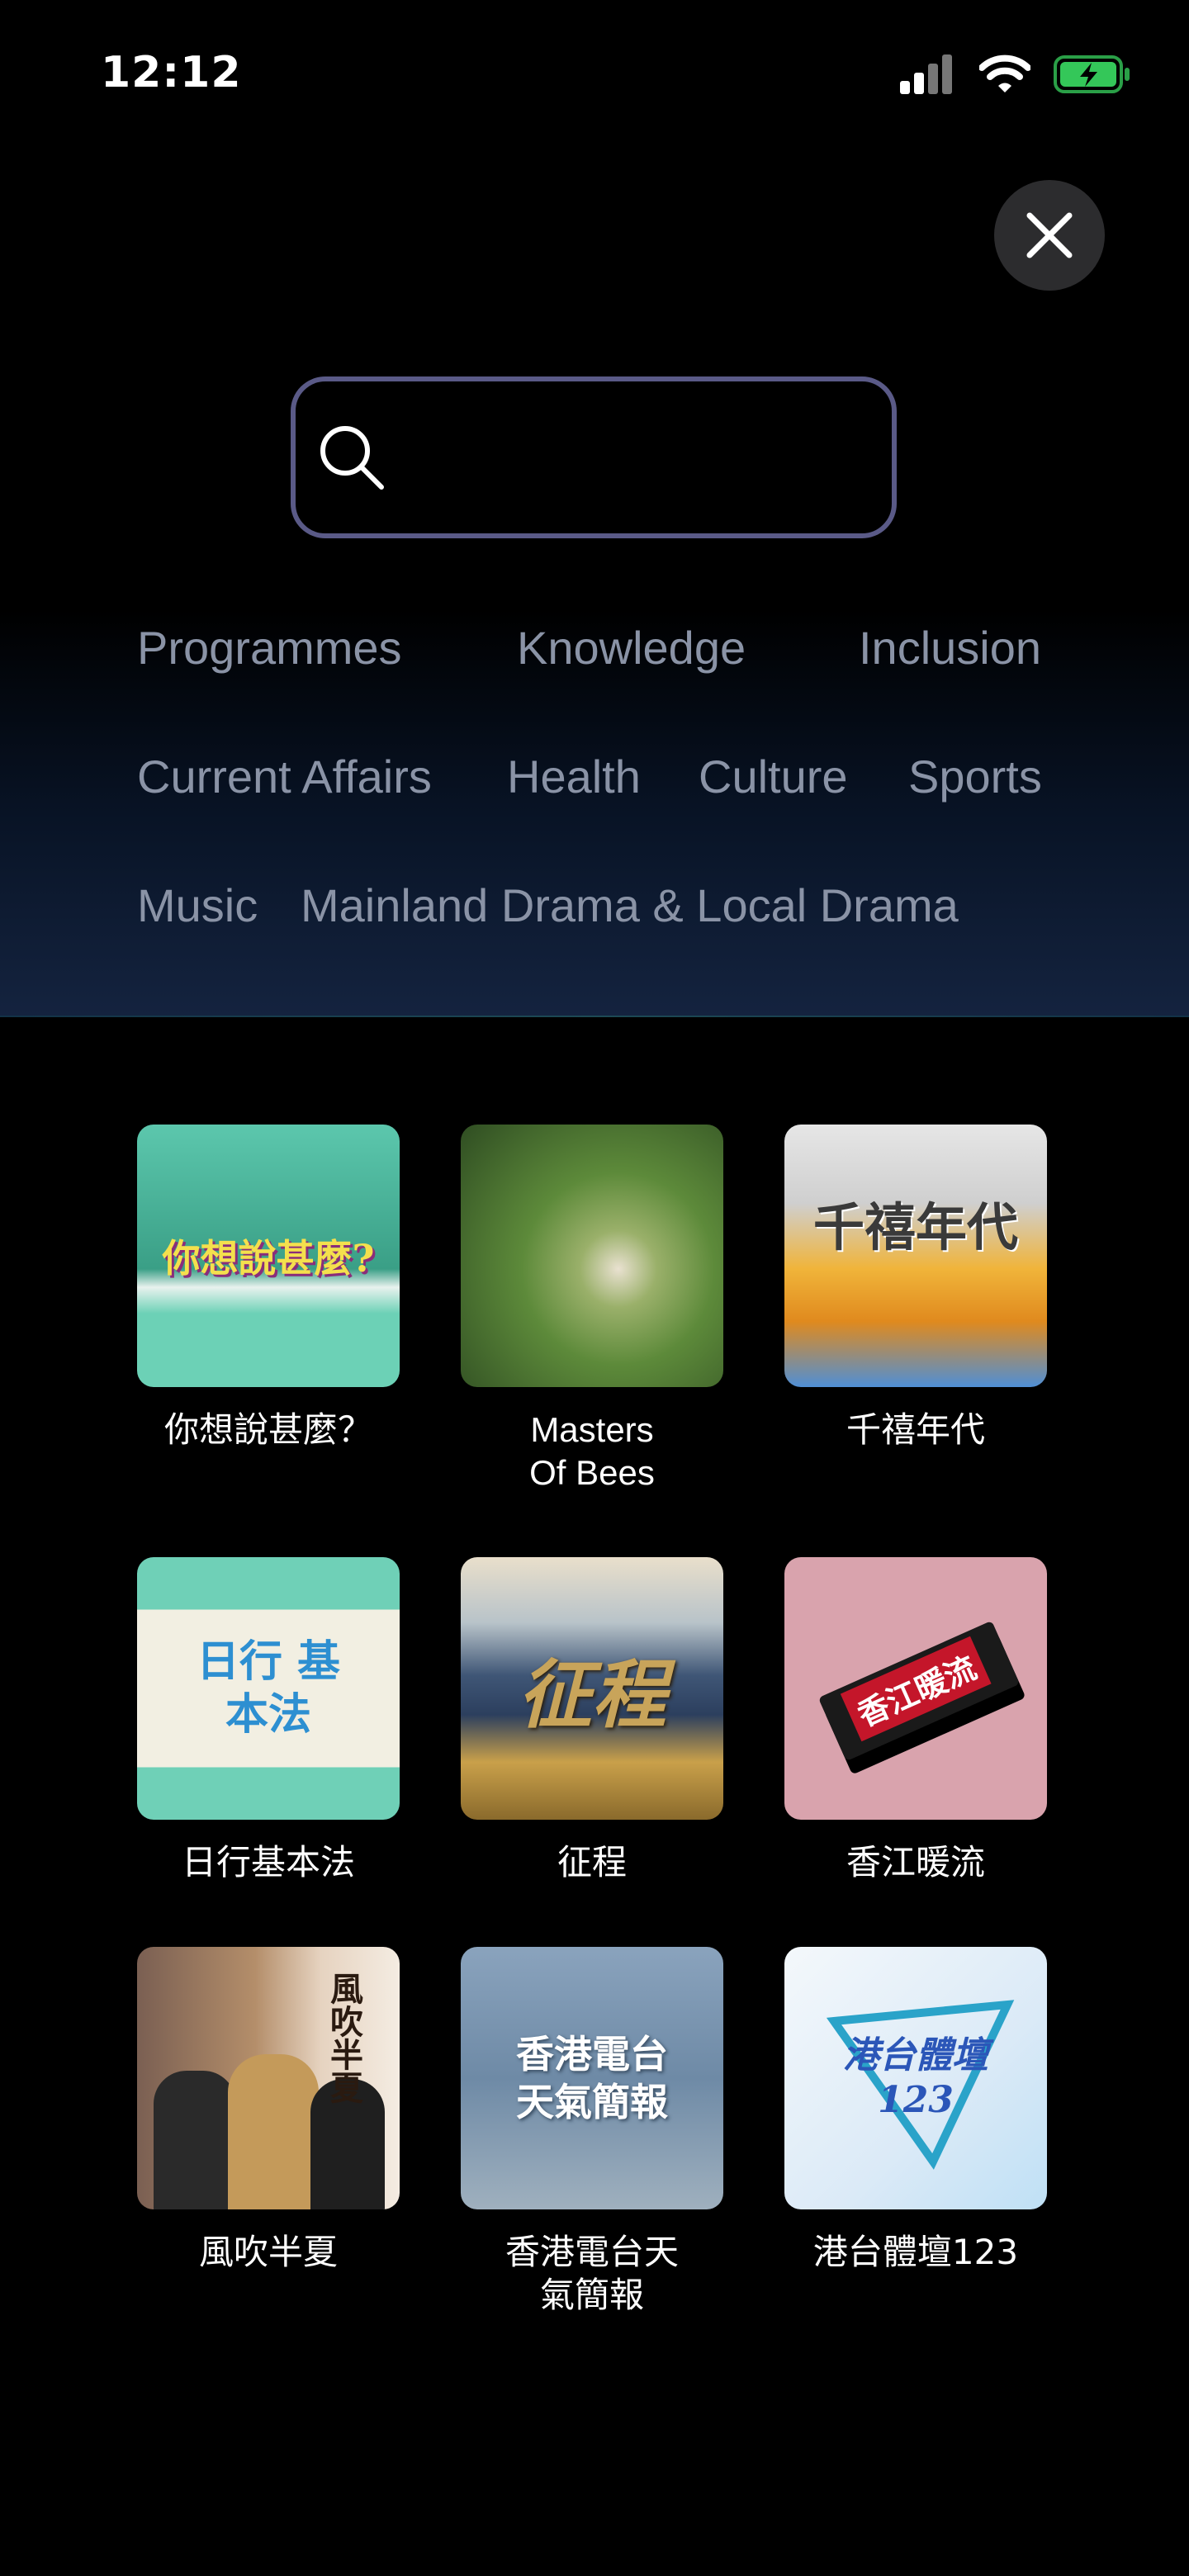 The width and height of the screenshot is (1189, 2576). What do you see at coordinates (631, 648) in the screenshot?
I see `category-knowledge: Knowledge` at bounding box center [631, 648].